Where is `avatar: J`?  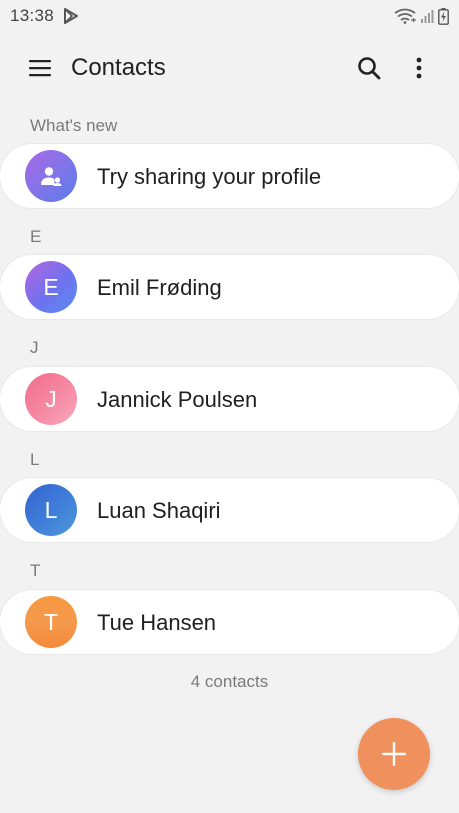
avatar: J is located at coordinates (51, 399).